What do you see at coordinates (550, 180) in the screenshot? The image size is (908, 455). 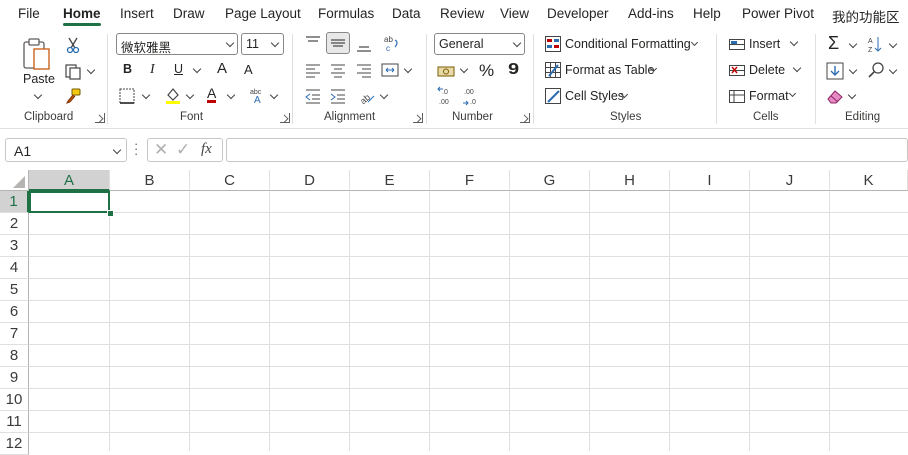 I see `column-header-g: G` at bounding box center [550, 180].